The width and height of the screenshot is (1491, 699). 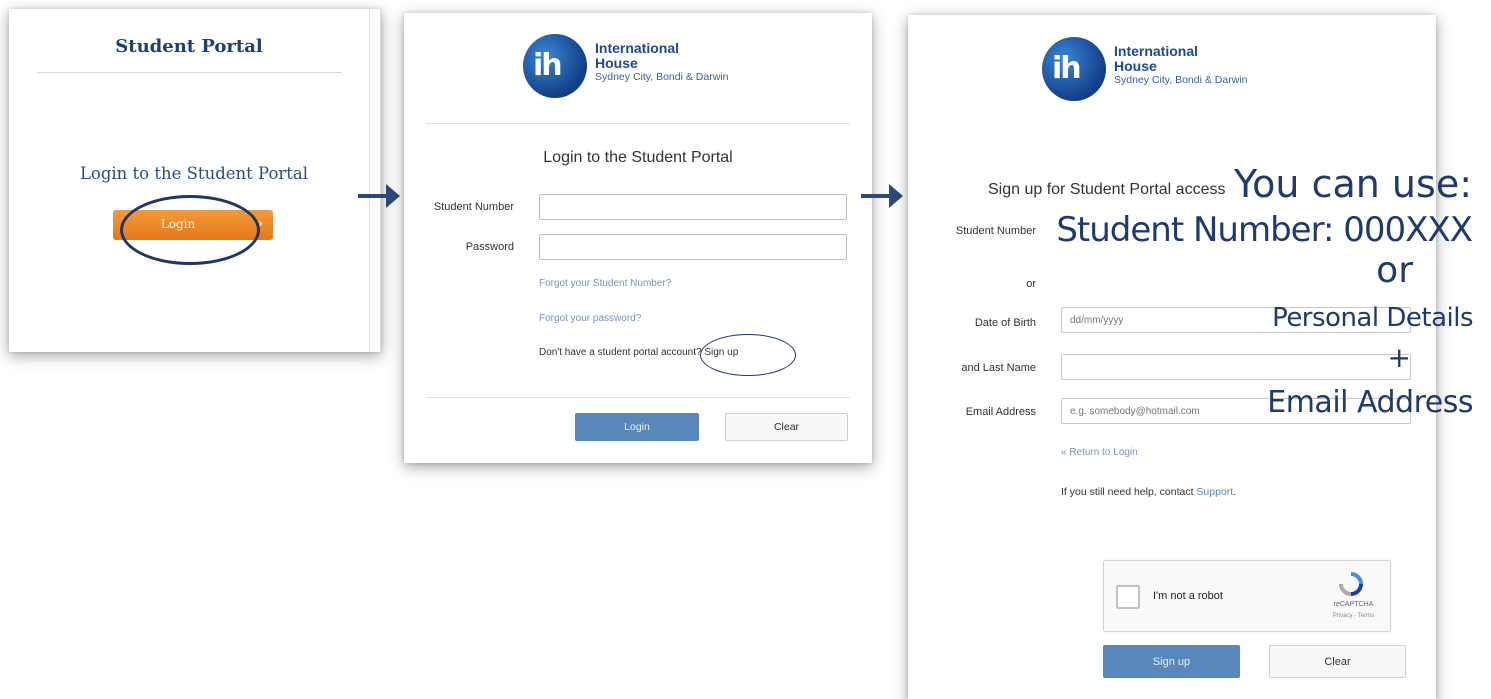 I want to click on help-text: If you still need help, contact Support., so click(x=1149, y=492).